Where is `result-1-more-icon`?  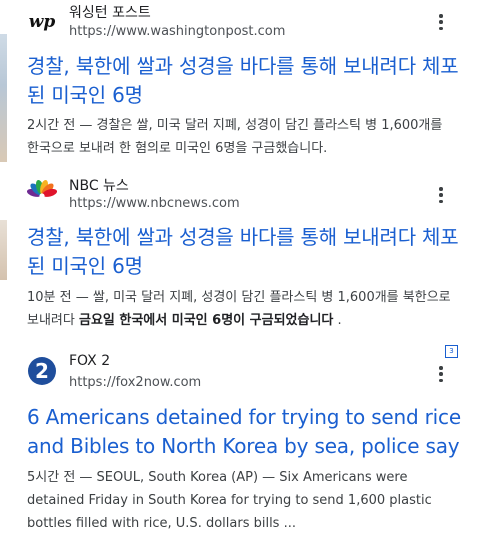 result-1-more-icon is located at coordinates (441, 22).